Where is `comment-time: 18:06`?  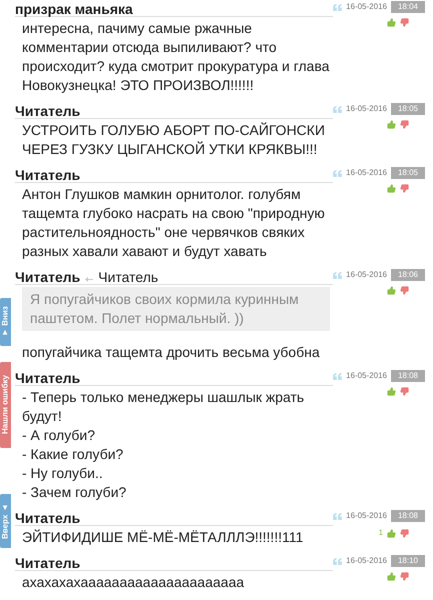
comment-time: 18:06 is located at coordinates (407, 275).